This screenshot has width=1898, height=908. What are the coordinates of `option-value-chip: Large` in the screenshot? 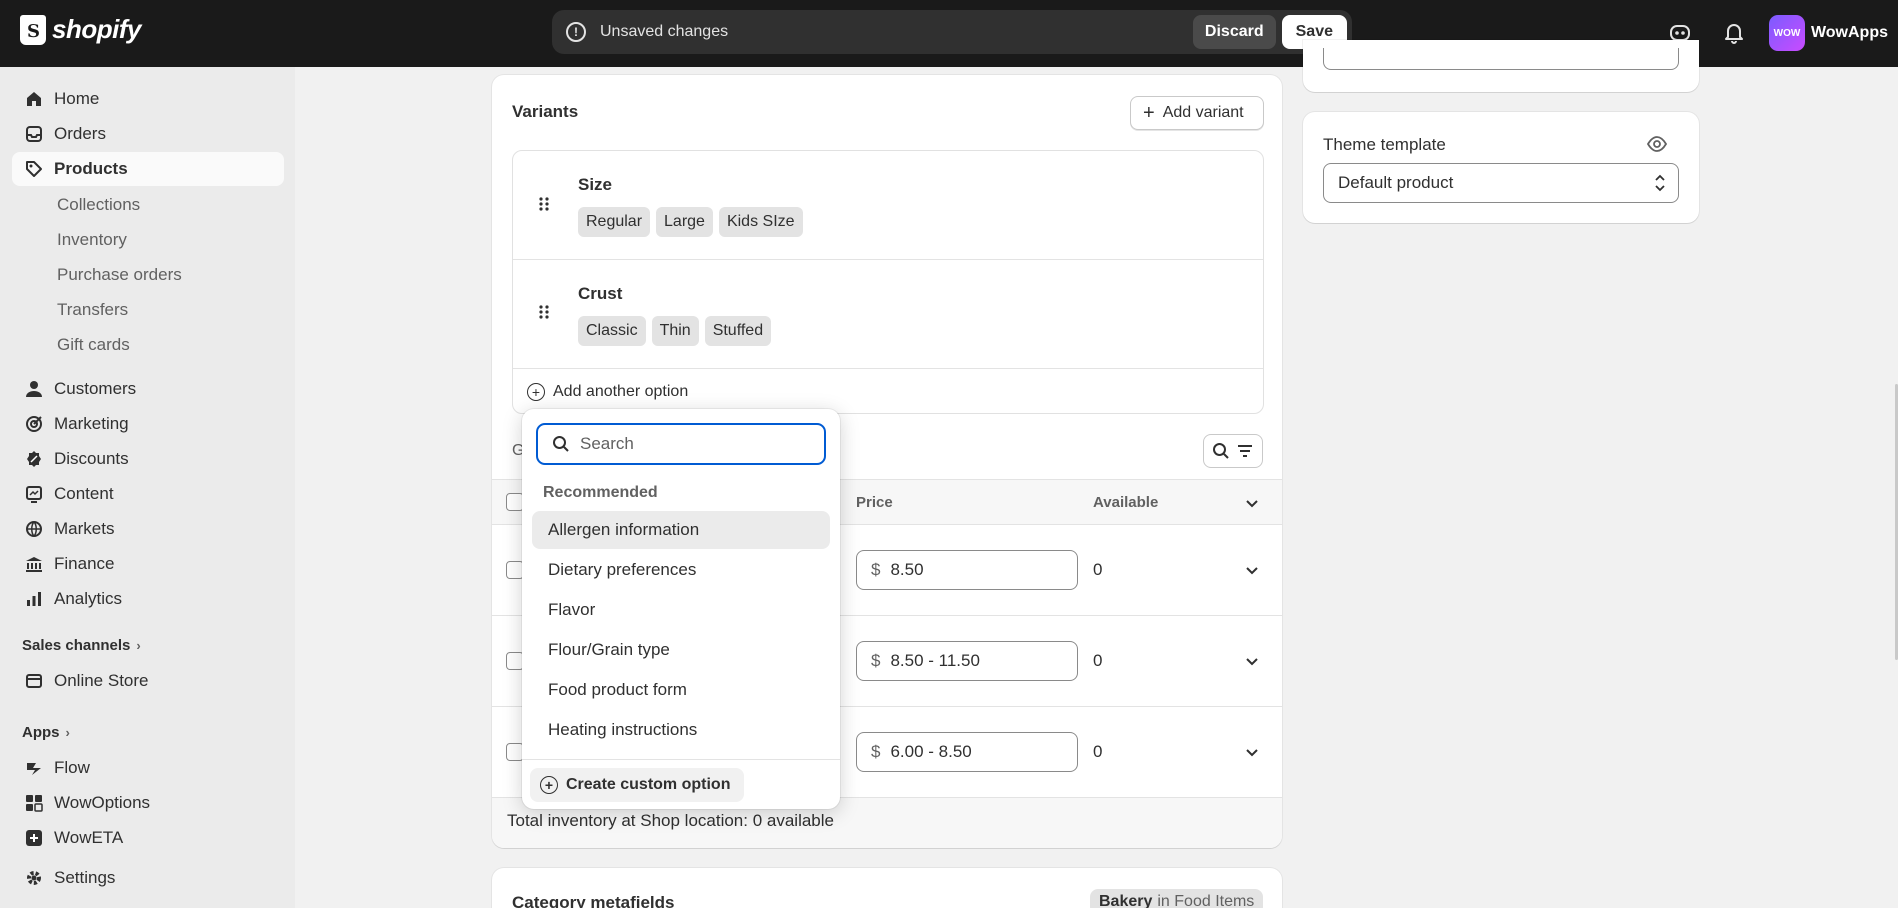 It's located at (684, 222).